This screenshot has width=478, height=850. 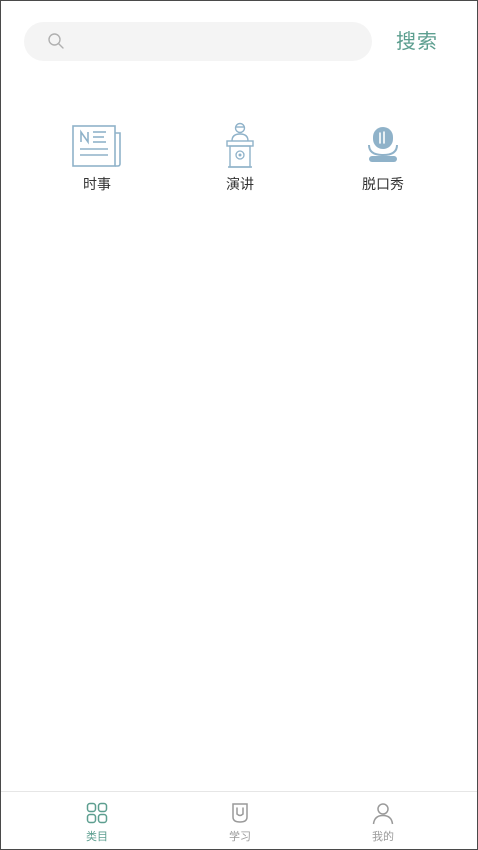 What do you see at coordinates (383, 814) in the screenshot?
I see `user-icon` at bounding box center [383, 814].